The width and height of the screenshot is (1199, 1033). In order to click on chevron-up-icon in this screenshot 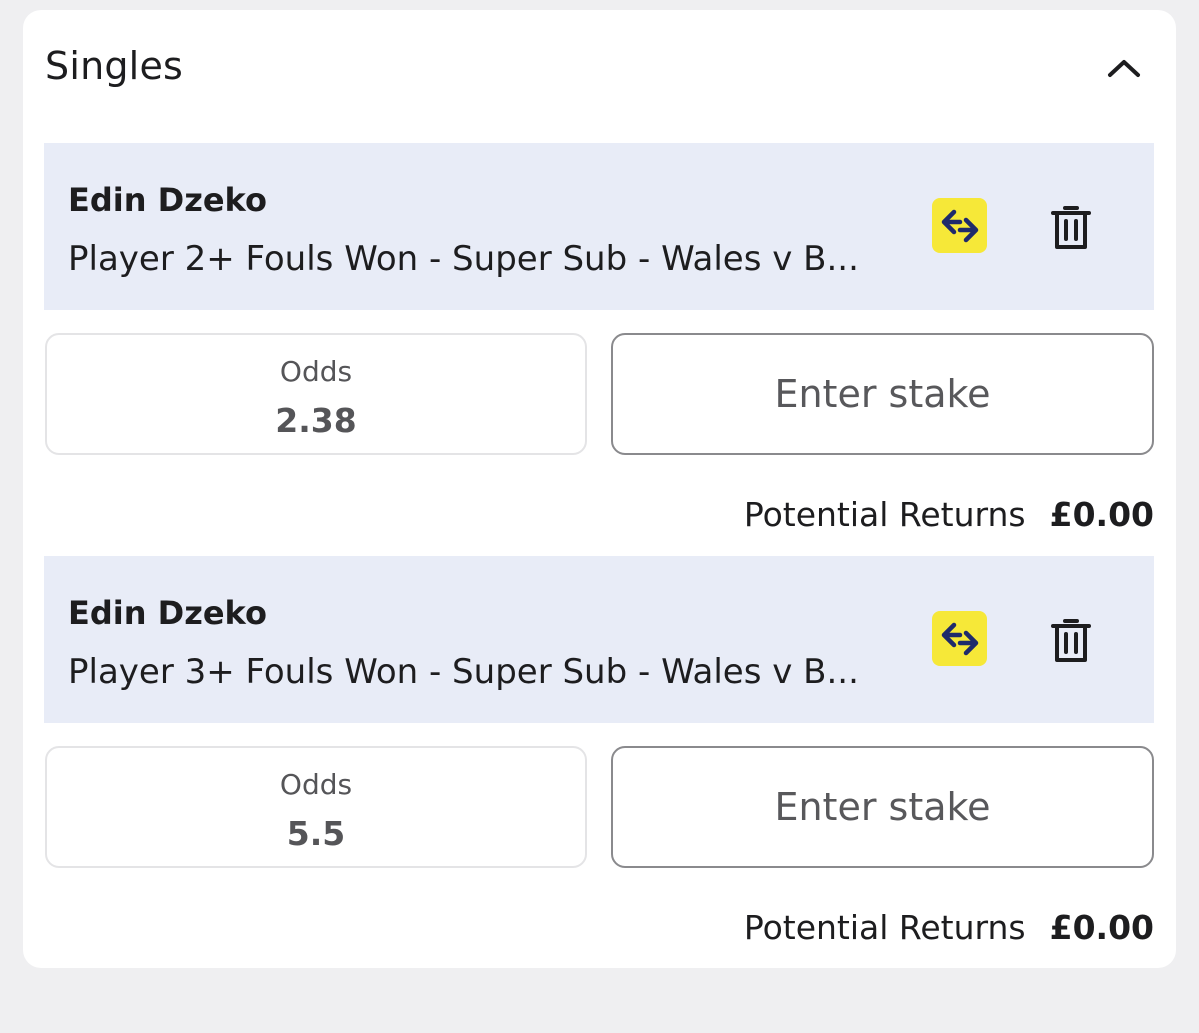, I will do `click(1124, 68)`.